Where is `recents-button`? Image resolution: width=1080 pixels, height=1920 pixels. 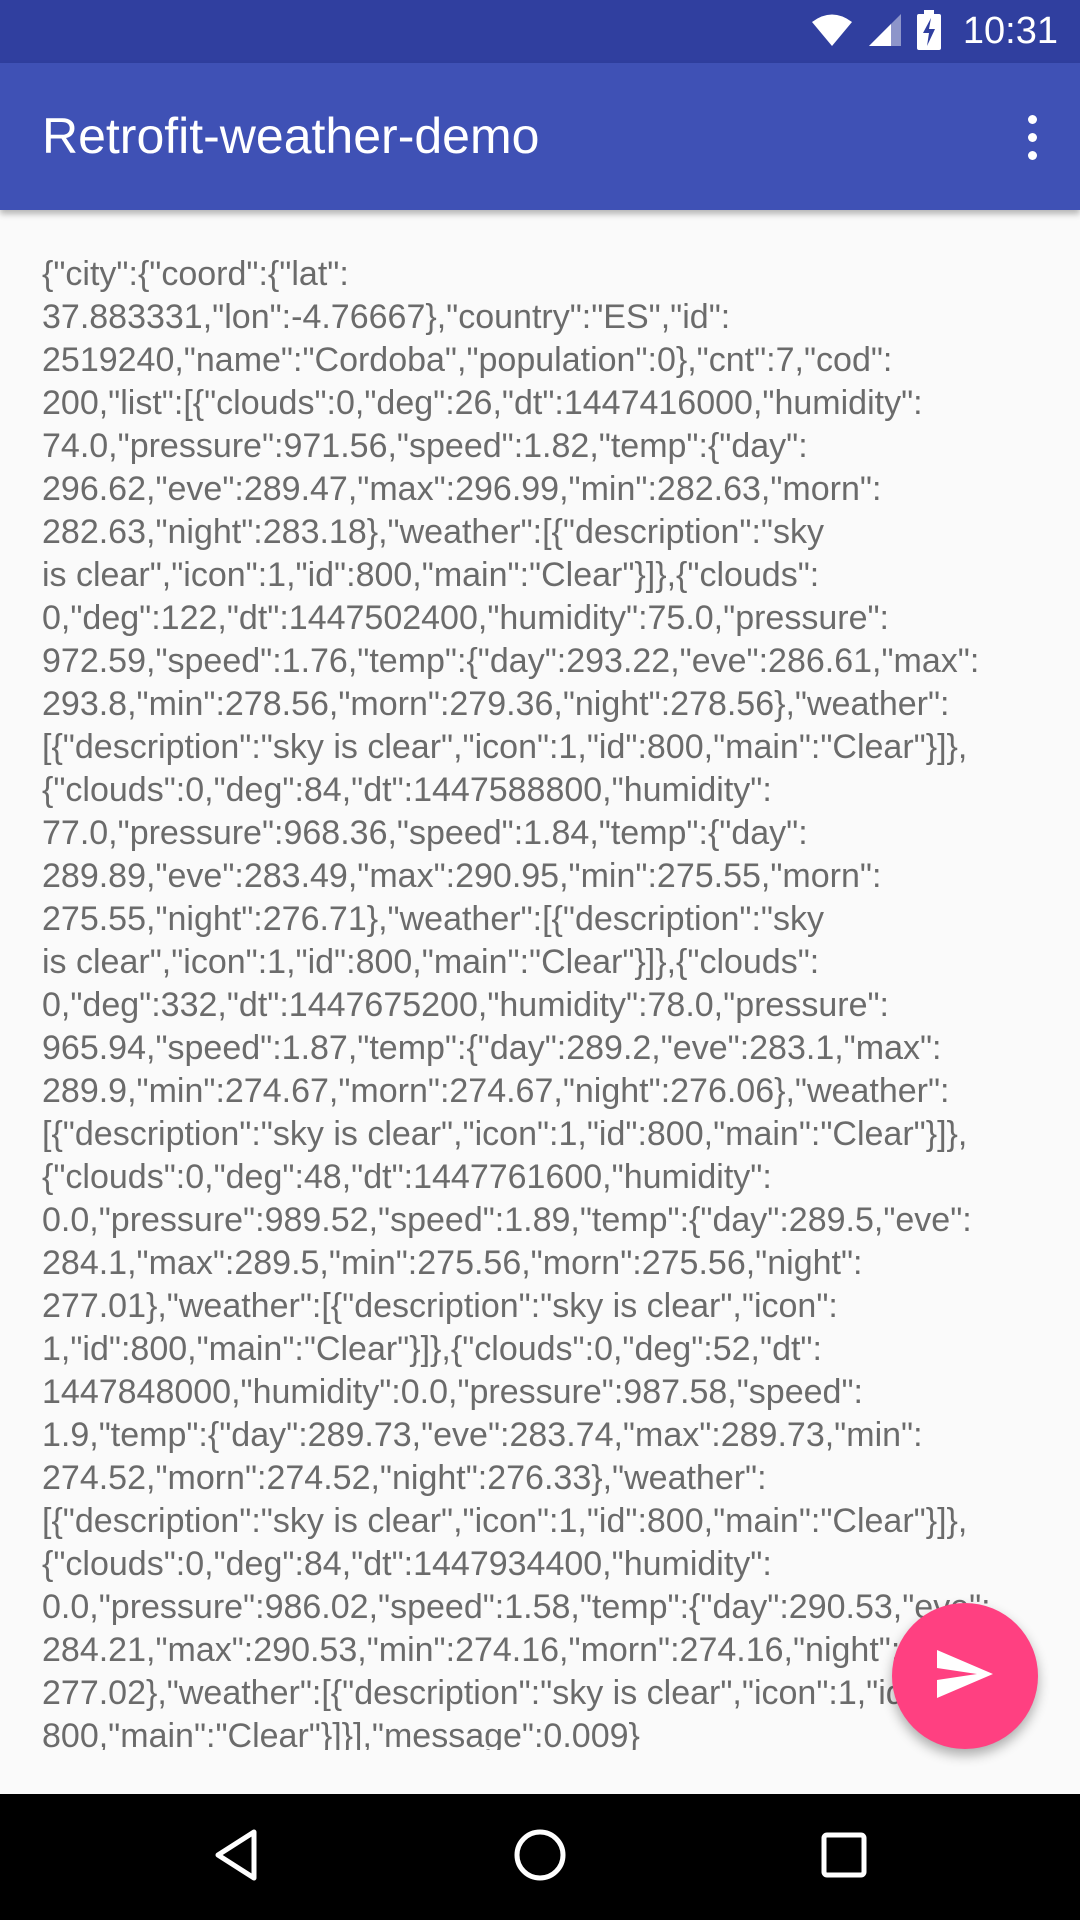 recents-button is located at coordinates (844, 1857).